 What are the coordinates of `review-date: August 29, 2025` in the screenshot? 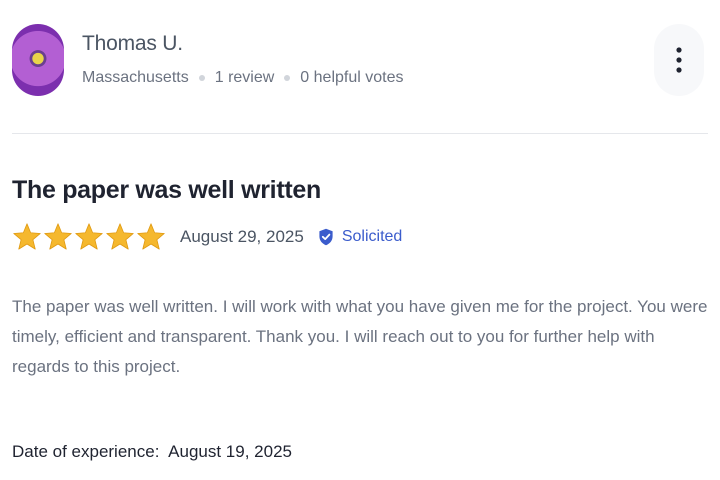 It's located at (242, 236).